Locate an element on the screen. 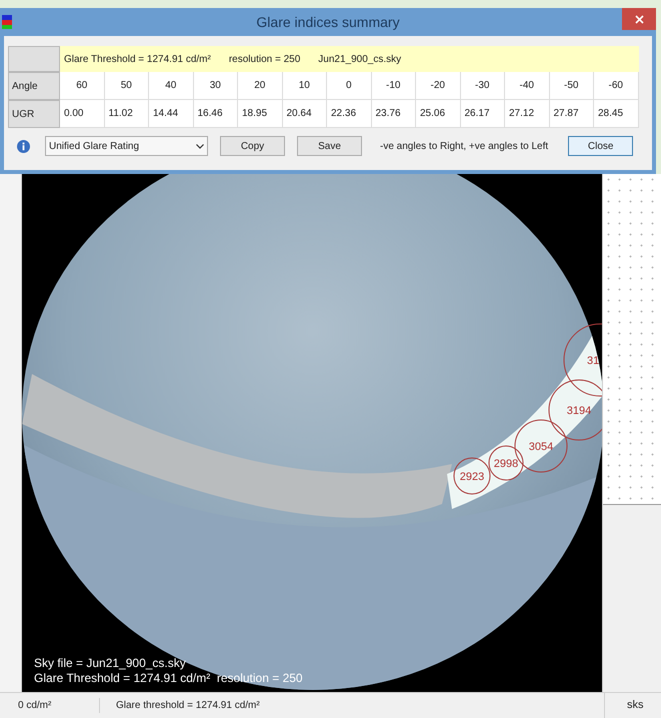 This screenshot has height=718, width=661. table-cell: -10 is located at coordinates (394, 86).